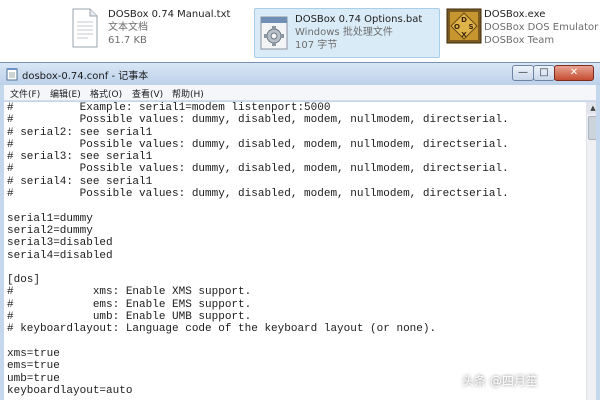 The width and height of the screenshot is (600, 400). What do you see at coordinates (70, 390) in the screenshot?
I see `editor-line: keyboardlayout=auto` at bounding box center [70, 390].